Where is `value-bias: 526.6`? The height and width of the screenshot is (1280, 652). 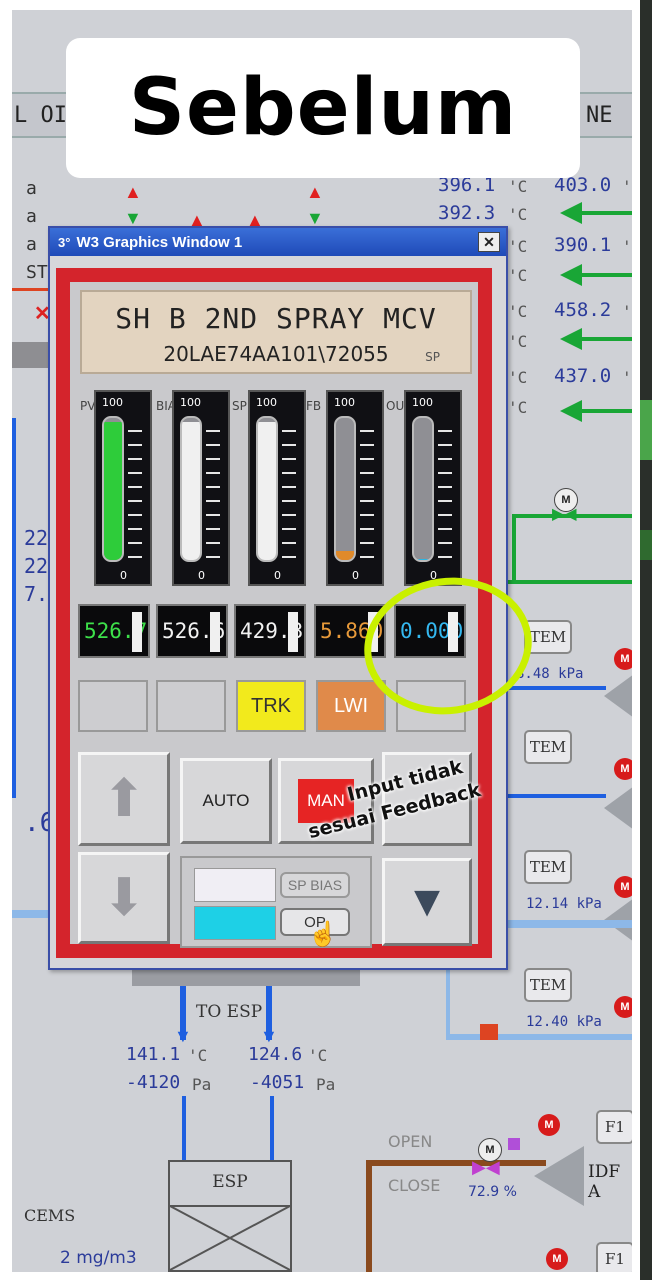
value-bias: 526.6 is located at coordinates (192, 631).